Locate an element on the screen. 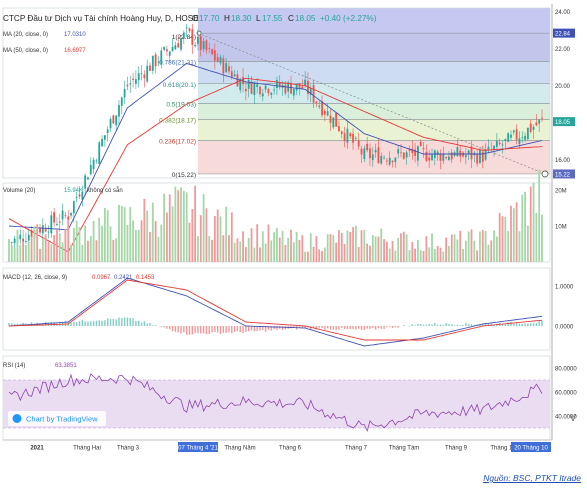 The image size is (587, 494). tradingview-badge: Chart by TradingView is located at coordinates (57, 418).